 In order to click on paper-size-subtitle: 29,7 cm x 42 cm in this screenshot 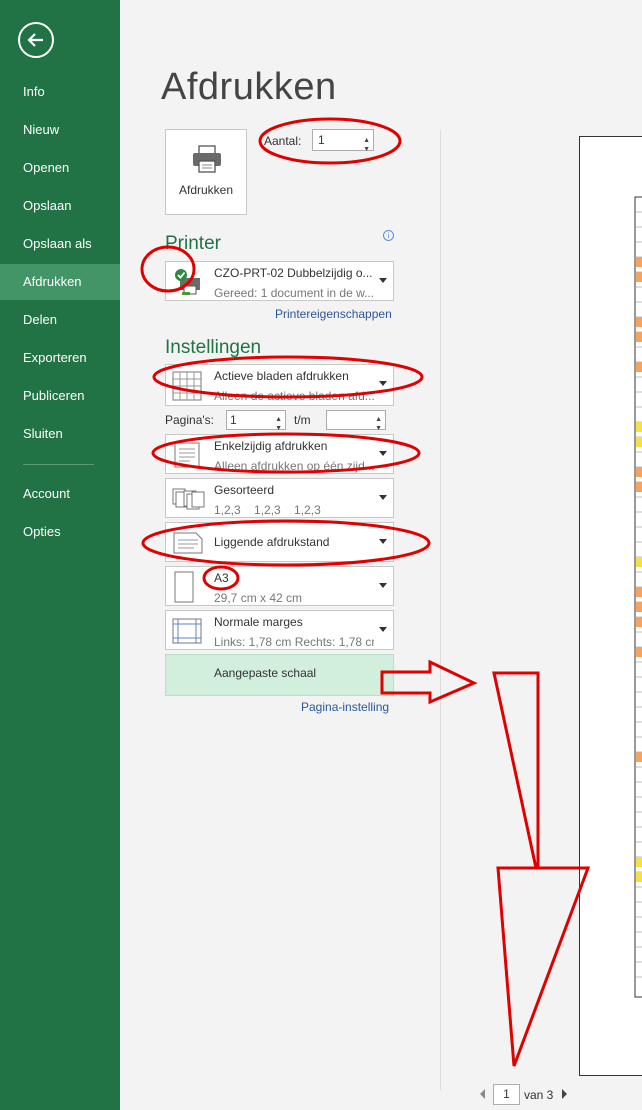, I will do `click(258, 598)`.